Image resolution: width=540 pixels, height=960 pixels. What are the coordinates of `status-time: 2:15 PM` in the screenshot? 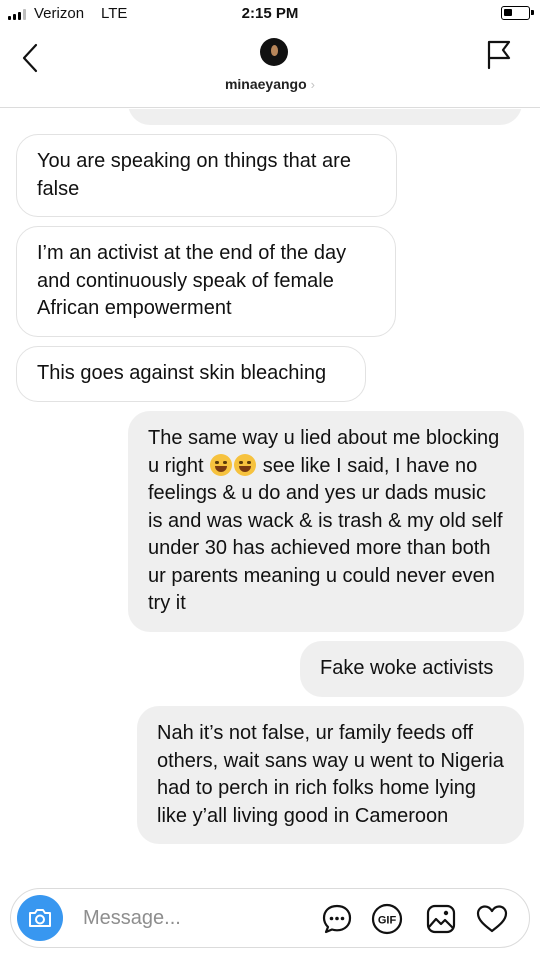 It's located at (270, 13).